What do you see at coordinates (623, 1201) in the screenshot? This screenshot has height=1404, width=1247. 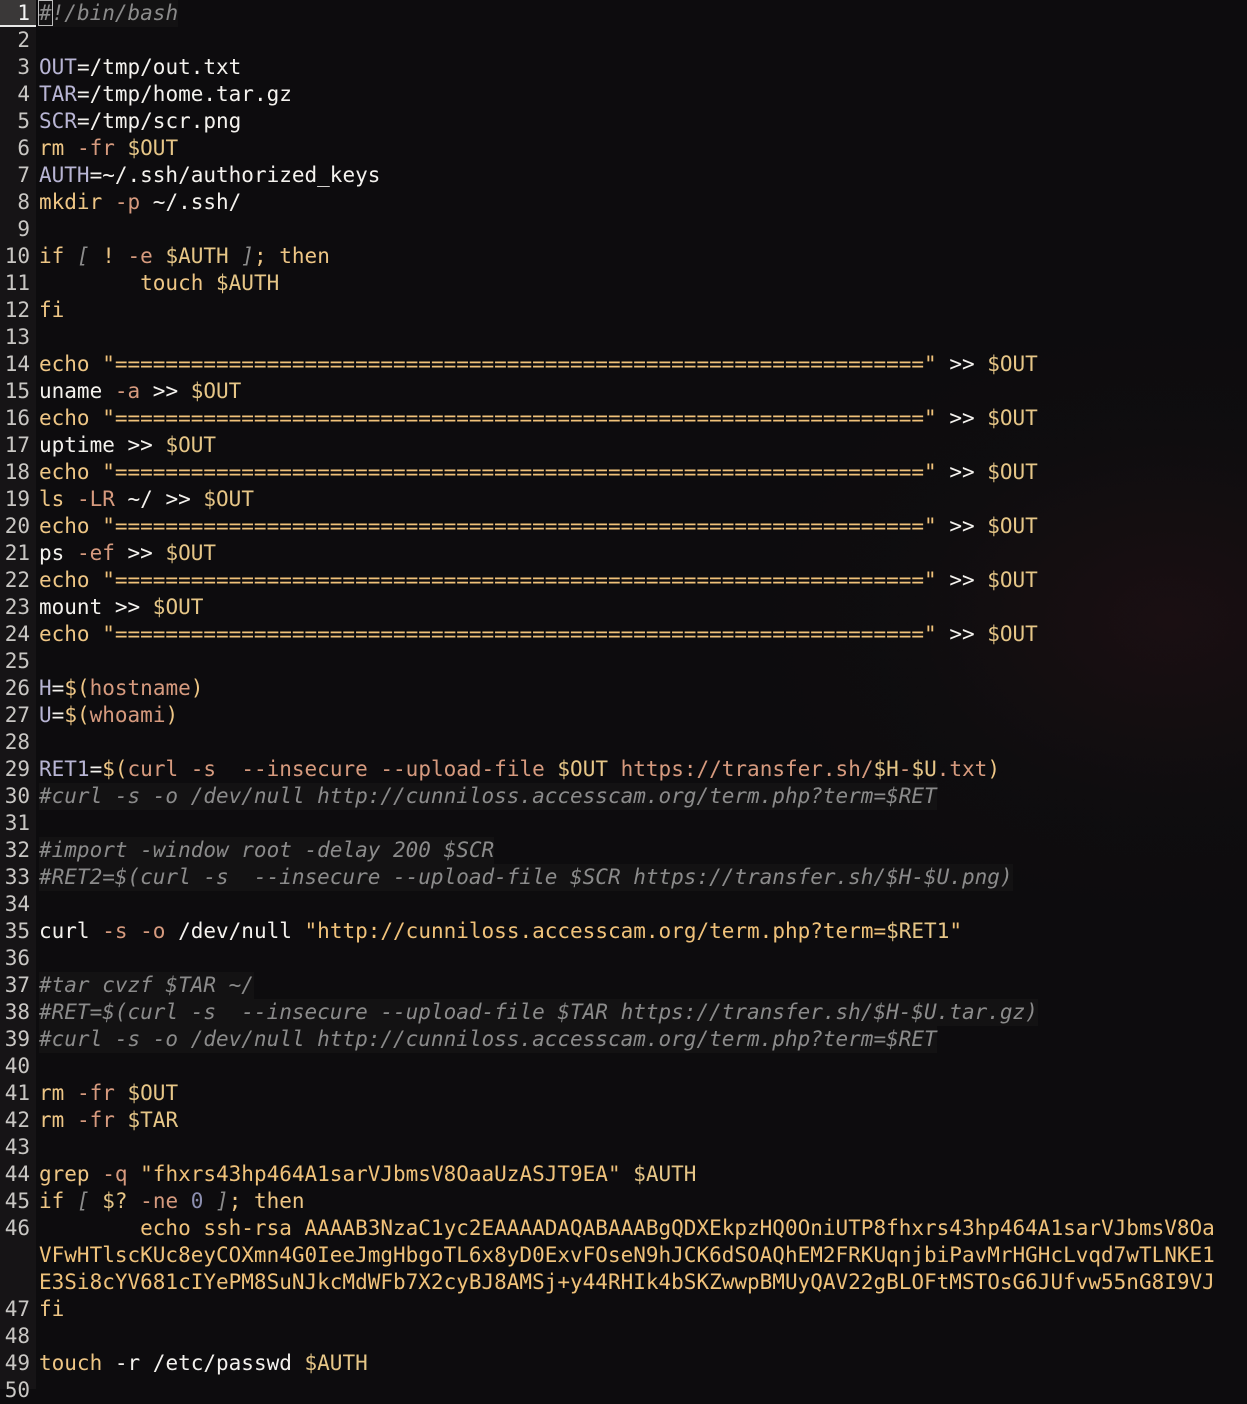 I see `code-line: 45 if [ $? -ne 0 ]; then` at bounding box center [623, 1201].